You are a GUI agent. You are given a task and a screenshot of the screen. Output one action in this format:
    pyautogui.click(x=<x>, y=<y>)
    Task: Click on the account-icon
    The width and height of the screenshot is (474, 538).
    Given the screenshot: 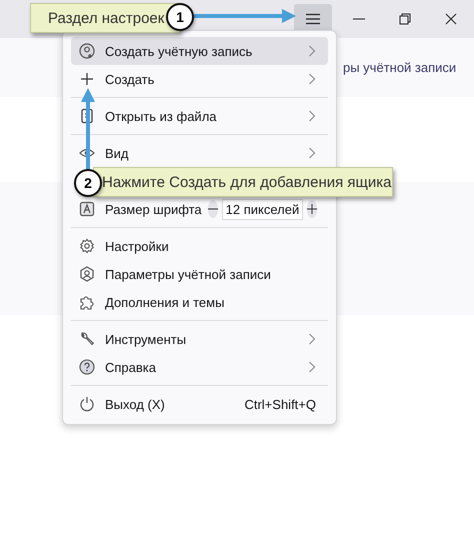 What is the action you would take?
    pyautogui.click(x=87, y=274)
    